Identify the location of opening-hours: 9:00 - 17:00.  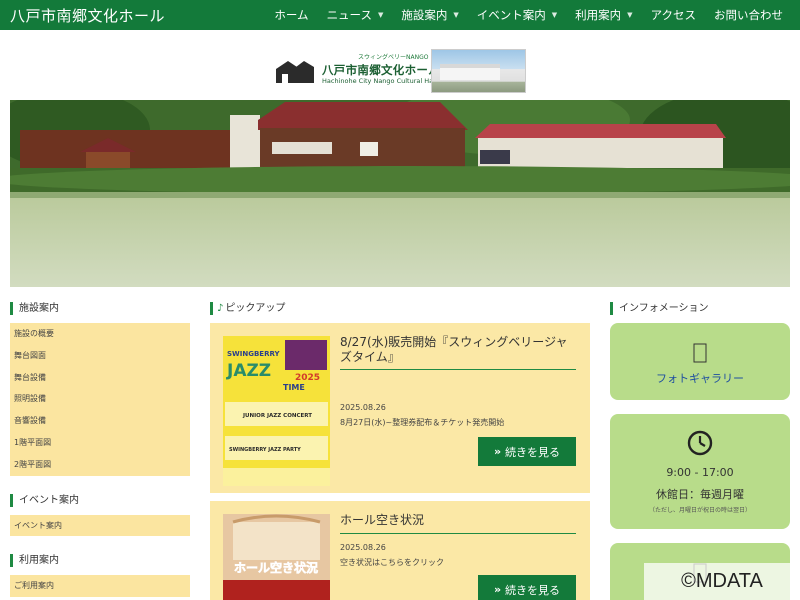
(700, 472).